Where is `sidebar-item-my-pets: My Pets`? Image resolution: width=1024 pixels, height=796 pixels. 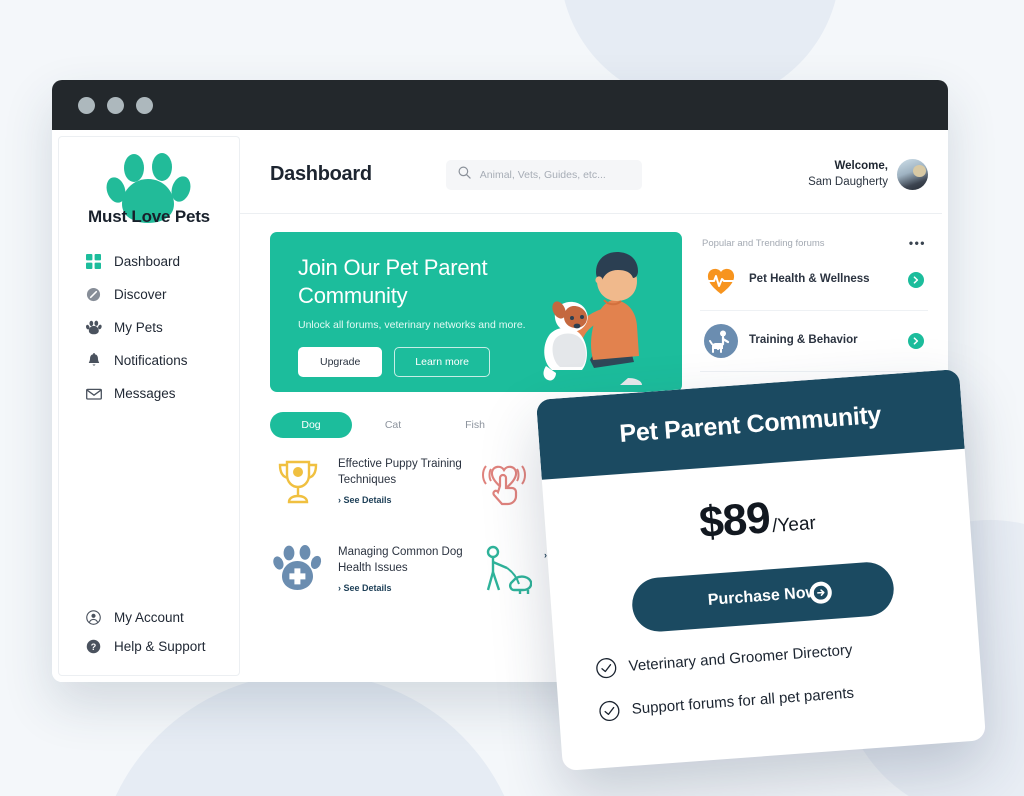 sidebar-item-my-pets: My Pets is located at coordinates (149, 327).